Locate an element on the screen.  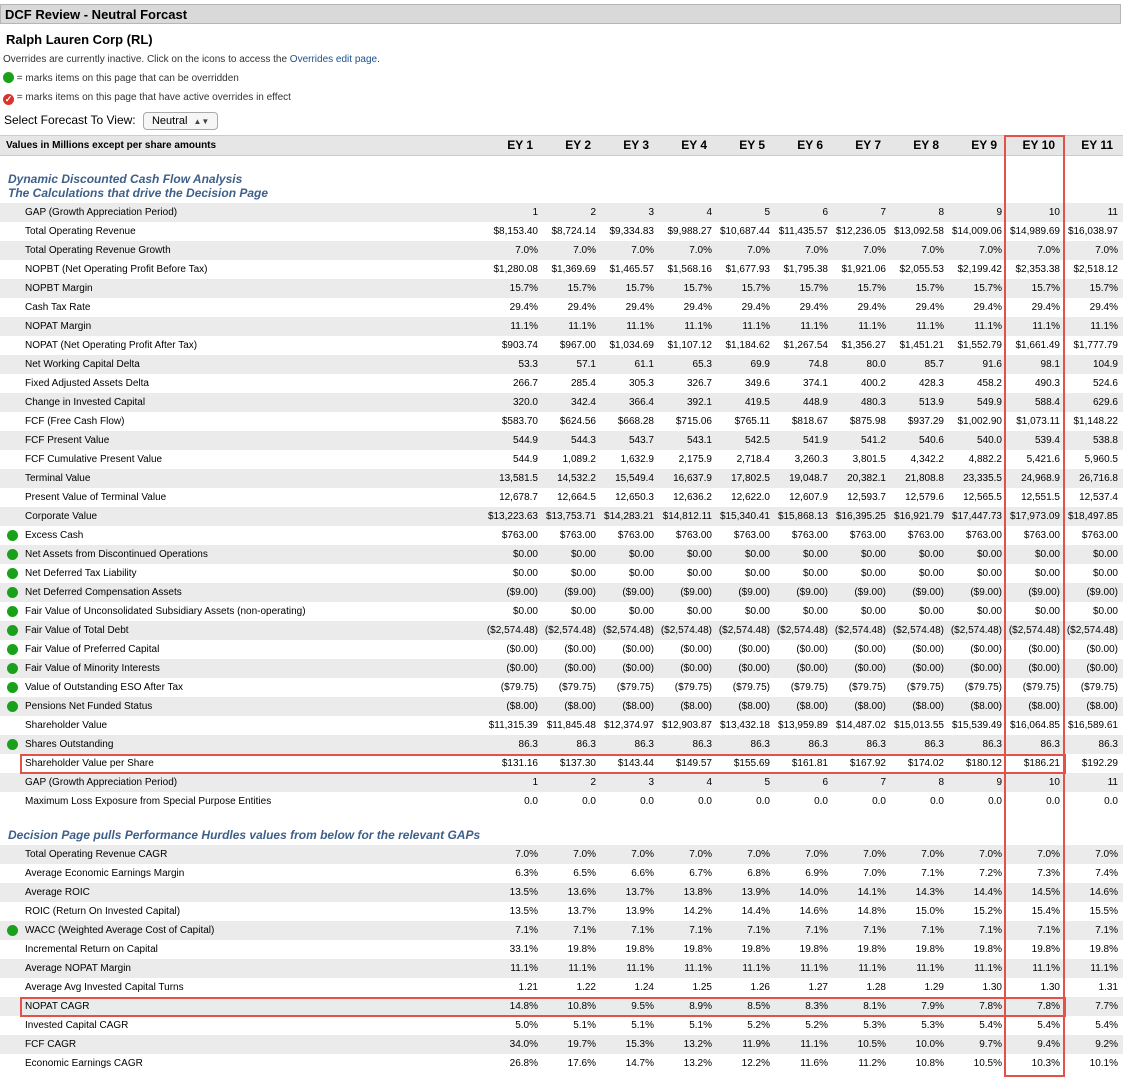
cell-value: 538.8 is located at coordinates (1105, 440).